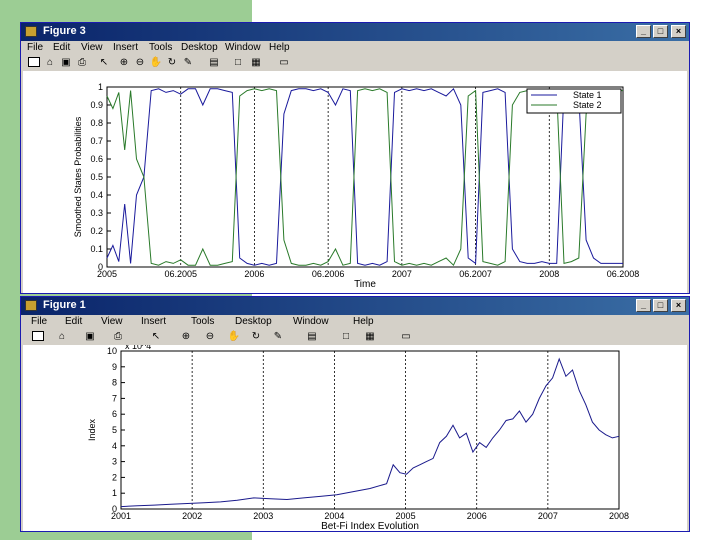 The image size is (720, 540). Describe the element at coordinates (334, 516) in the screenshot. I see `x-tick-label: 2004` at that location.